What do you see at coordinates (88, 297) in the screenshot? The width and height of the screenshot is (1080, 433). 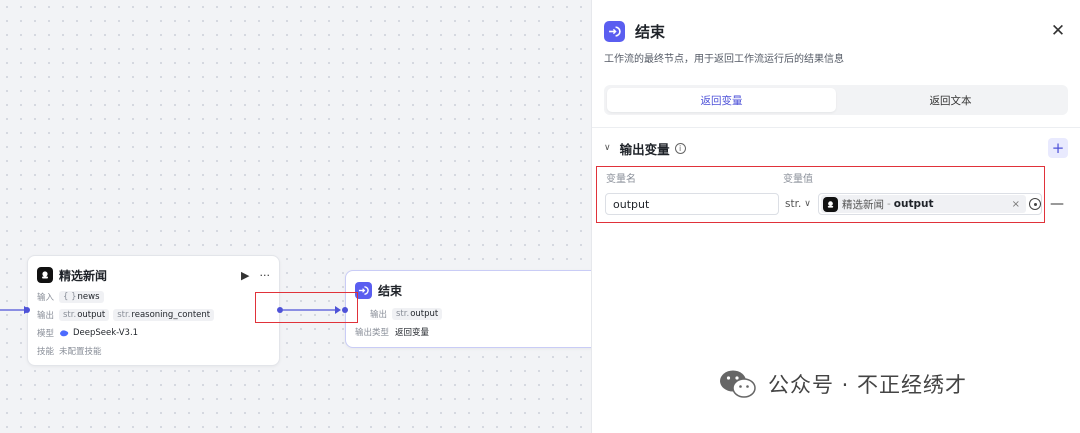 I see `input-tag-name: news` at bounding box center [88, 297].